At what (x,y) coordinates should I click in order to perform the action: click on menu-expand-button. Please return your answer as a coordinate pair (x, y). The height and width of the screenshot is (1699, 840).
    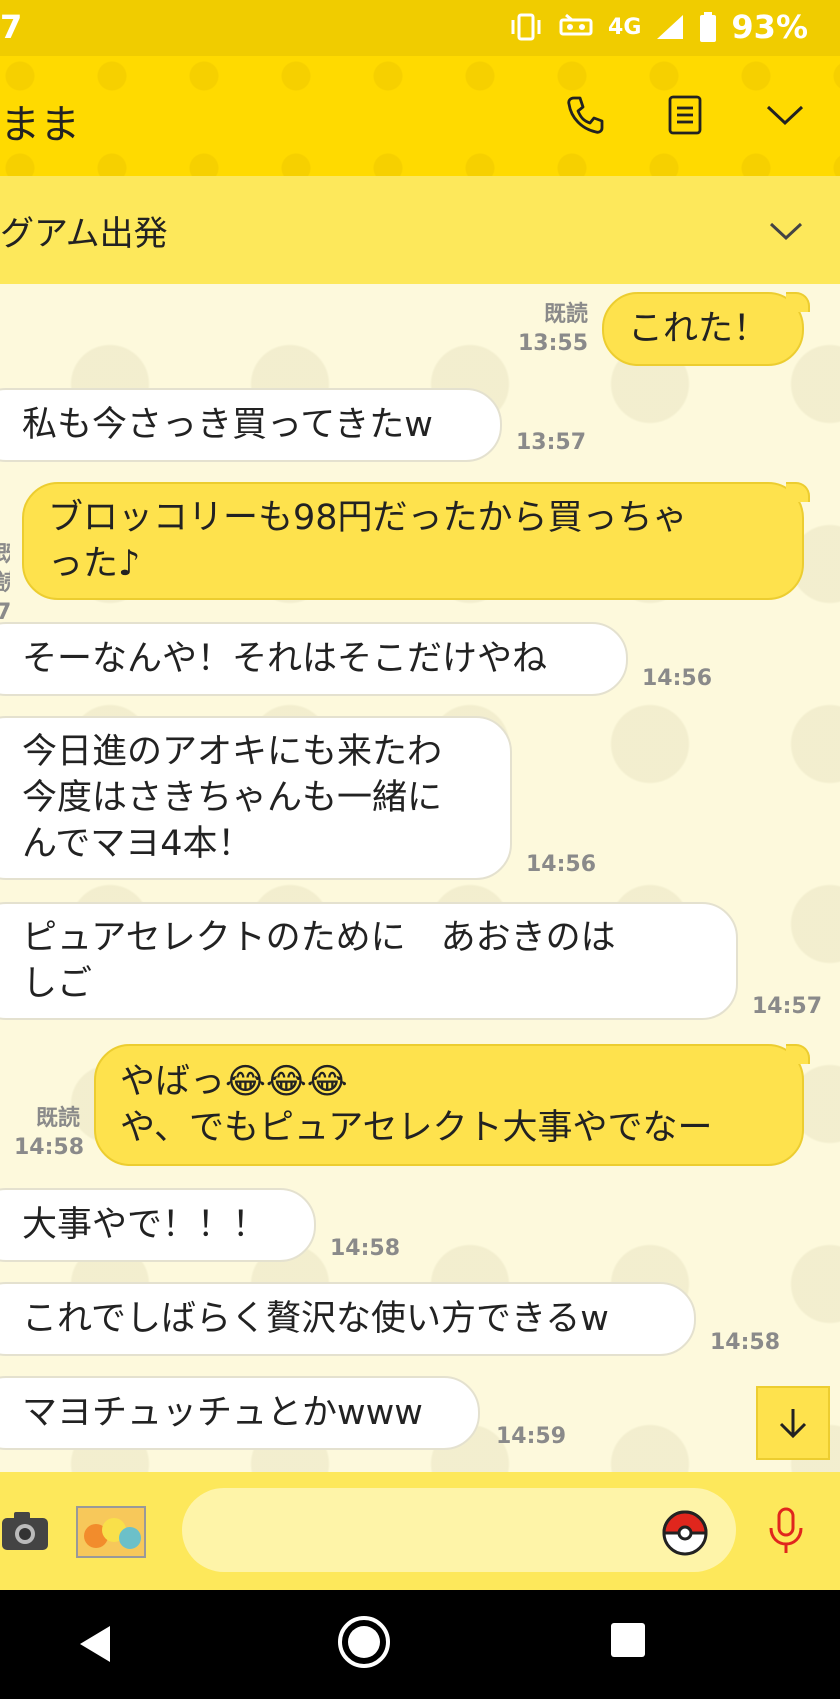
    Looking at the image, I should click on (785, 115).